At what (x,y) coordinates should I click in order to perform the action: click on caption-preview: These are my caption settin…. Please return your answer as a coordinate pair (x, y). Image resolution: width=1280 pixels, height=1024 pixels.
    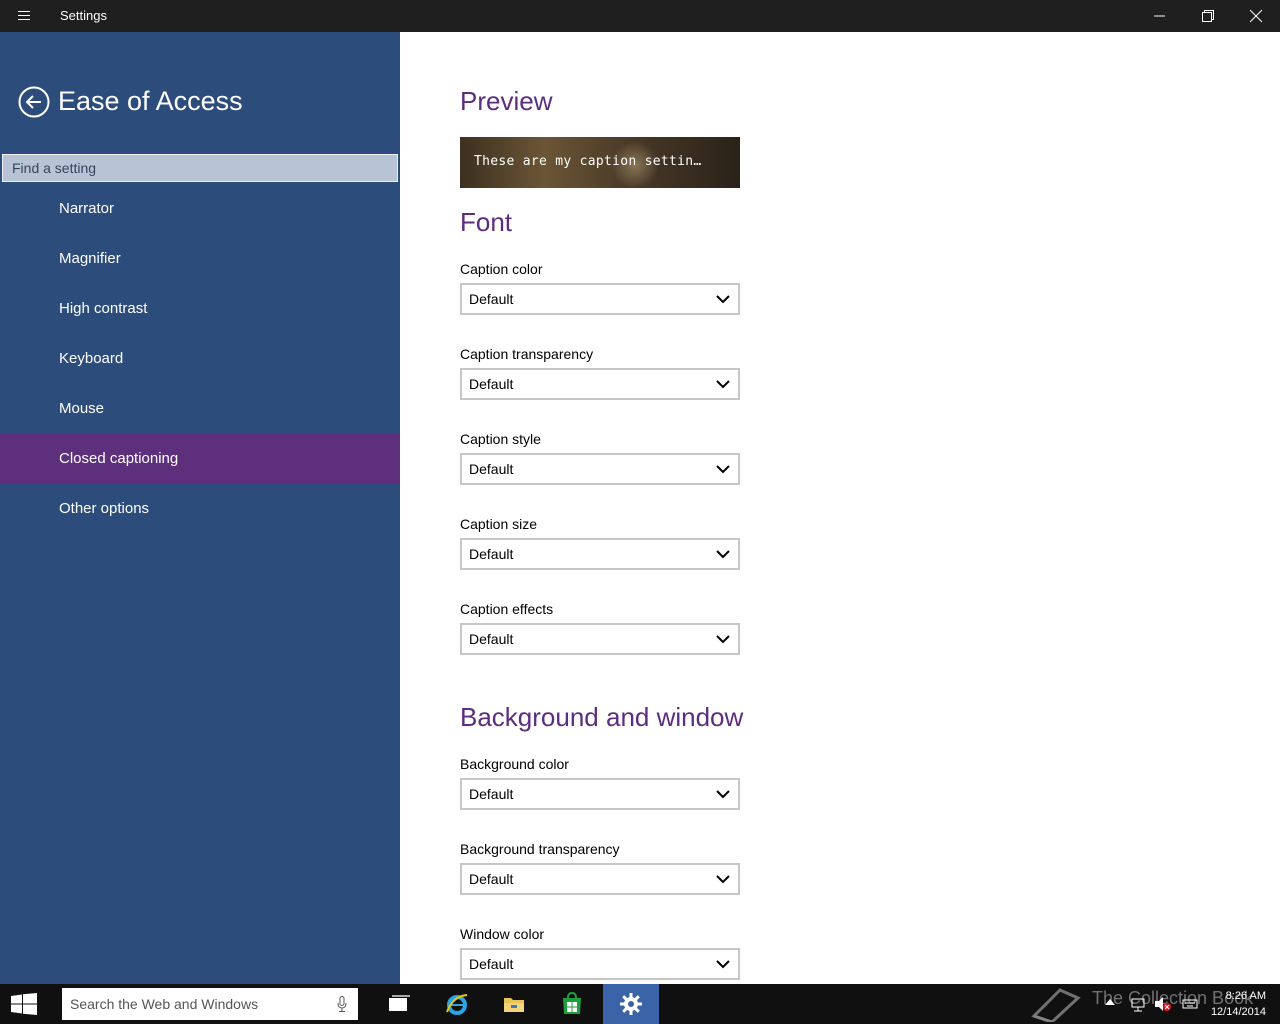
    Looking at the image, I should click on (600, 162).